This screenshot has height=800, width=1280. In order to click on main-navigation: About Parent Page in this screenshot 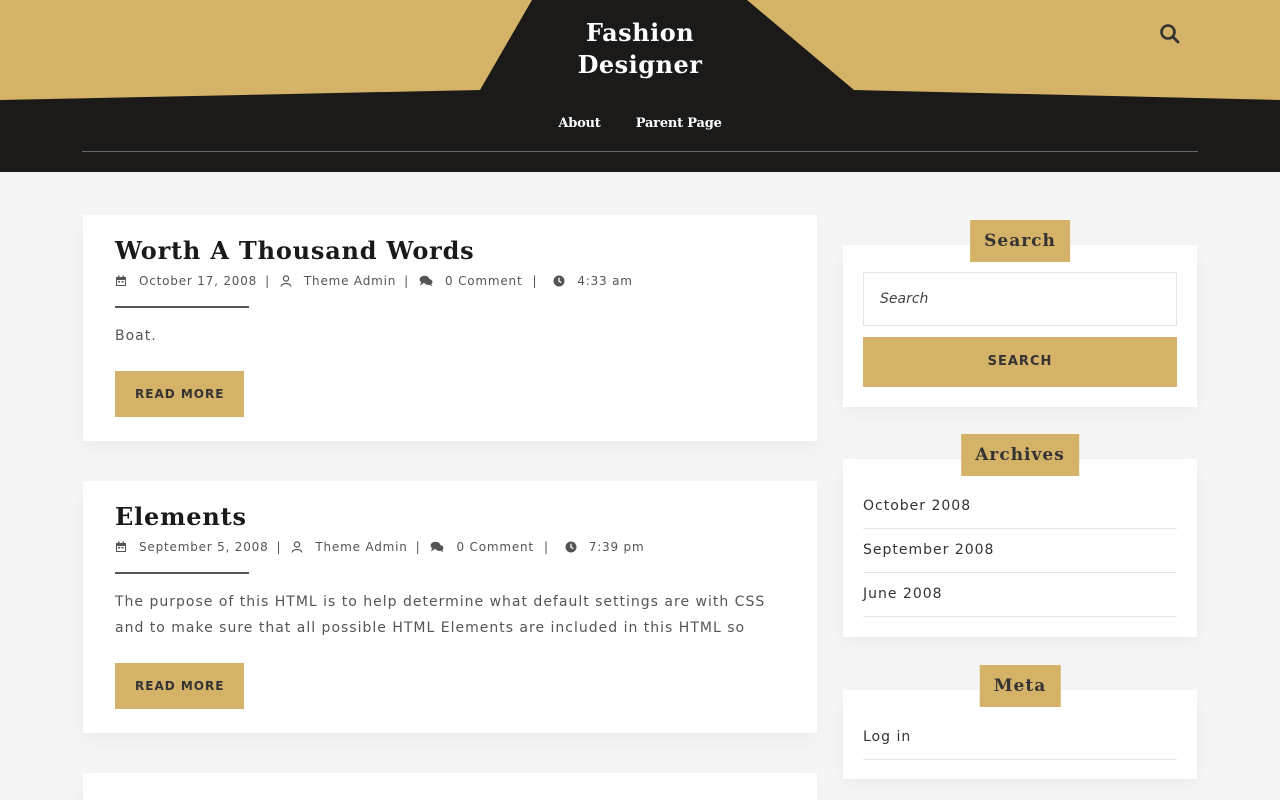, I will do `click(640, 121)`.